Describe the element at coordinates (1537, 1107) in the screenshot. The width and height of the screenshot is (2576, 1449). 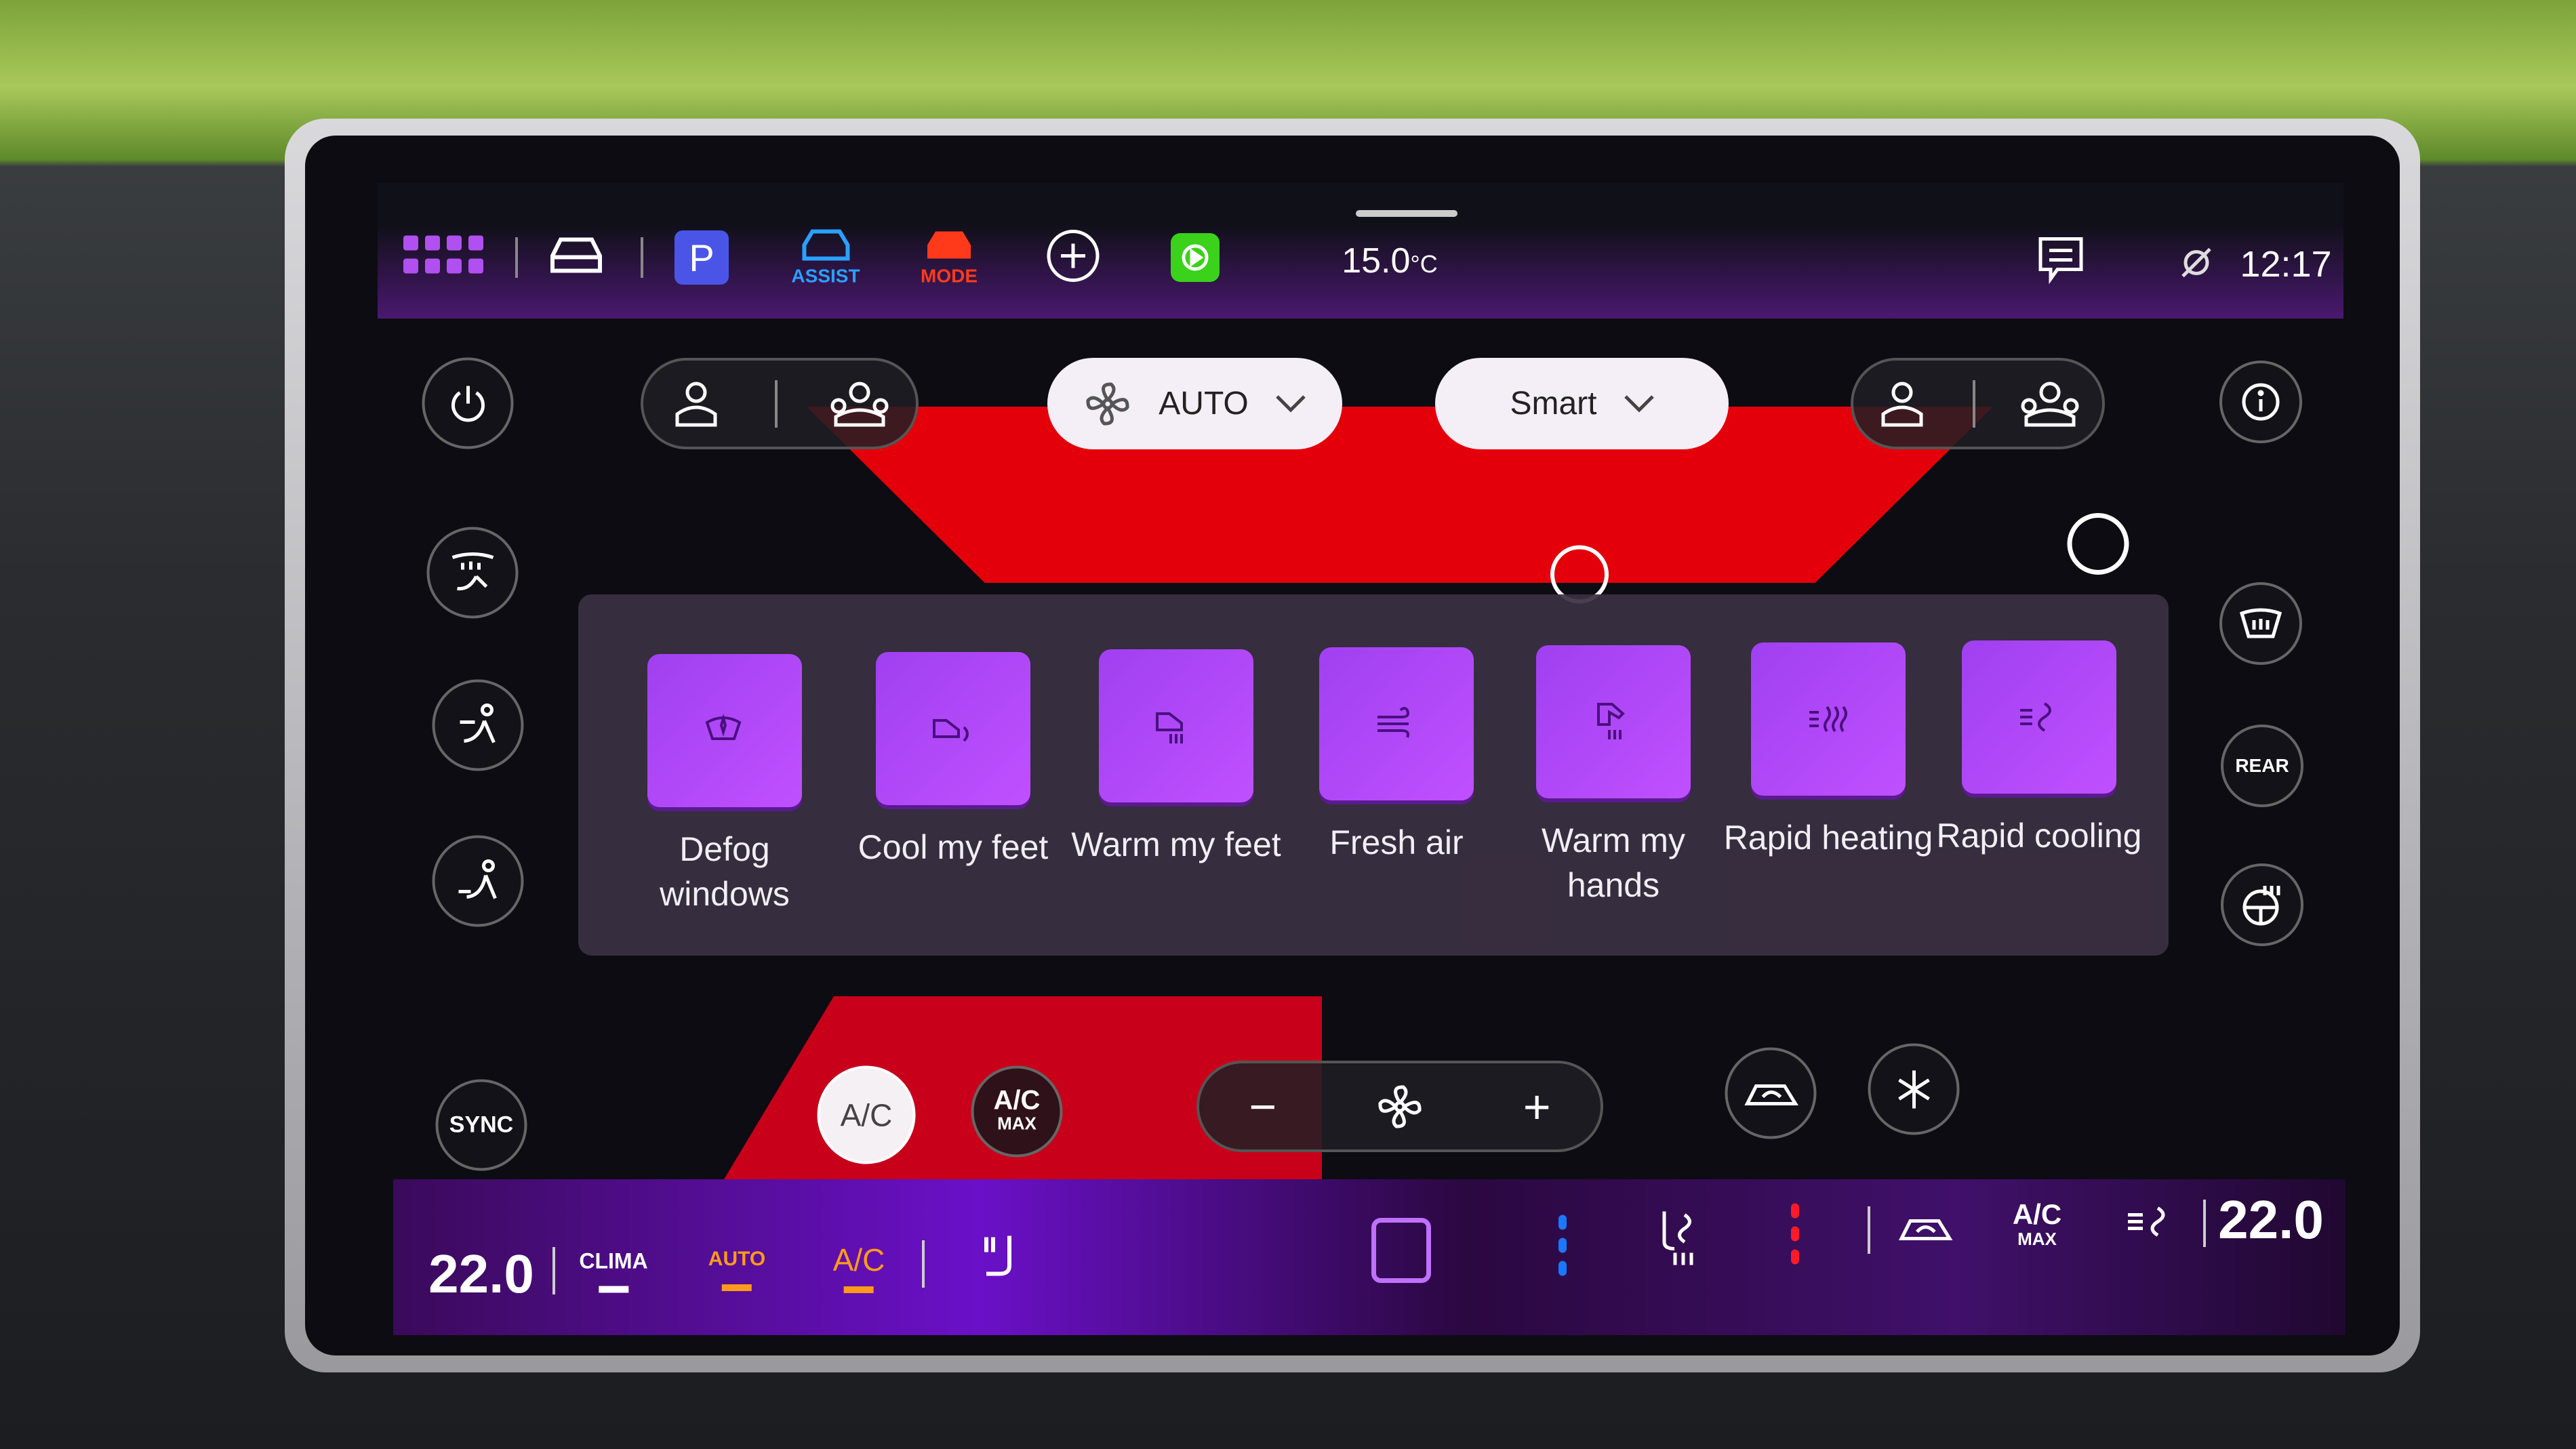
I see `fan-increase-button: +` at that location.